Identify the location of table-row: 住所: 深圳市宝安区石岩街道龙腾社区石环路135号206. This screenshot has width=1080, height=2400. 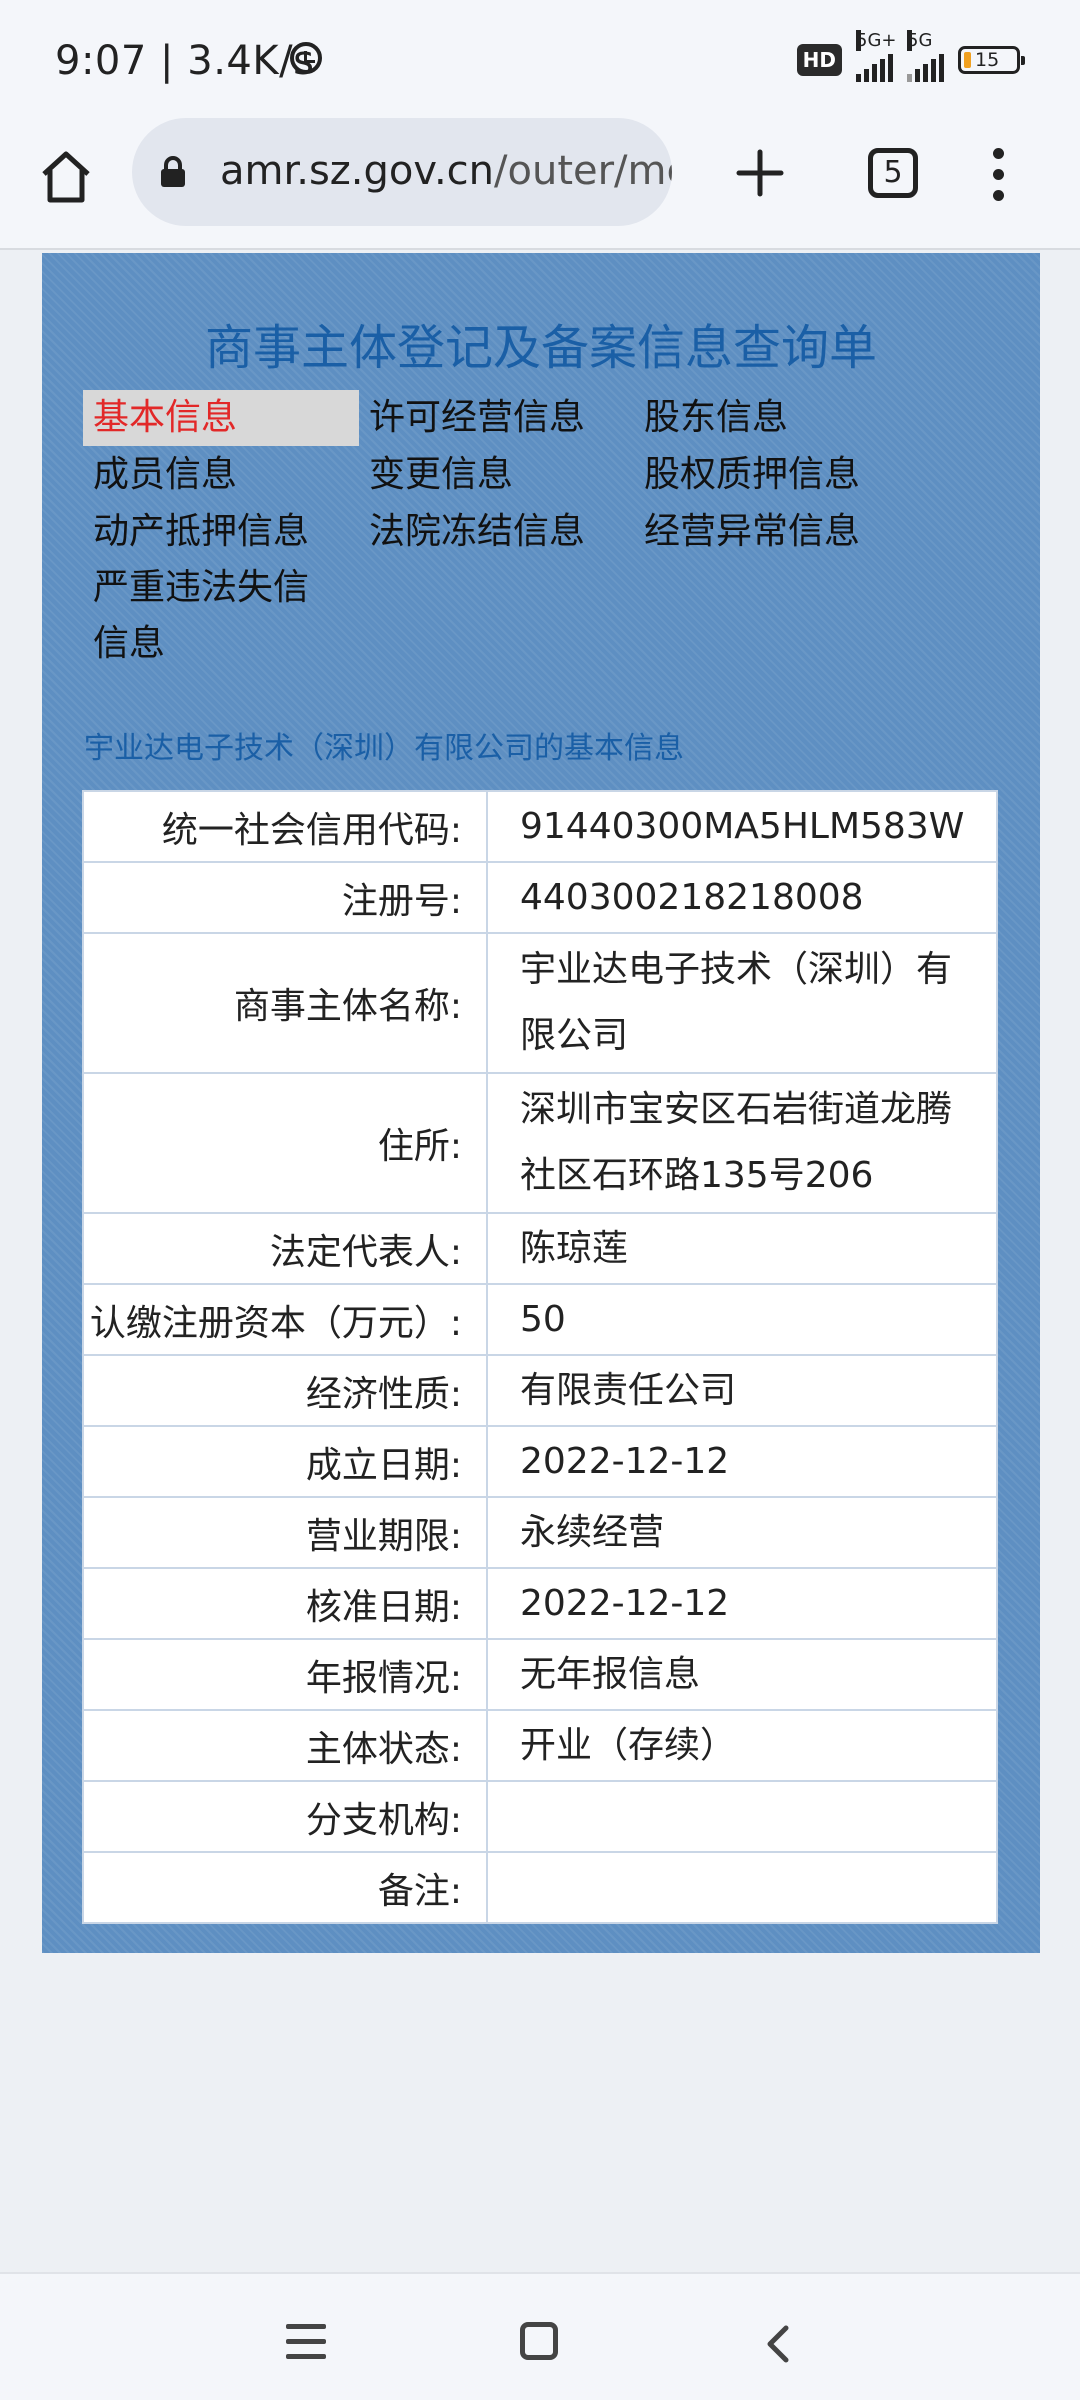
(540, 1143).